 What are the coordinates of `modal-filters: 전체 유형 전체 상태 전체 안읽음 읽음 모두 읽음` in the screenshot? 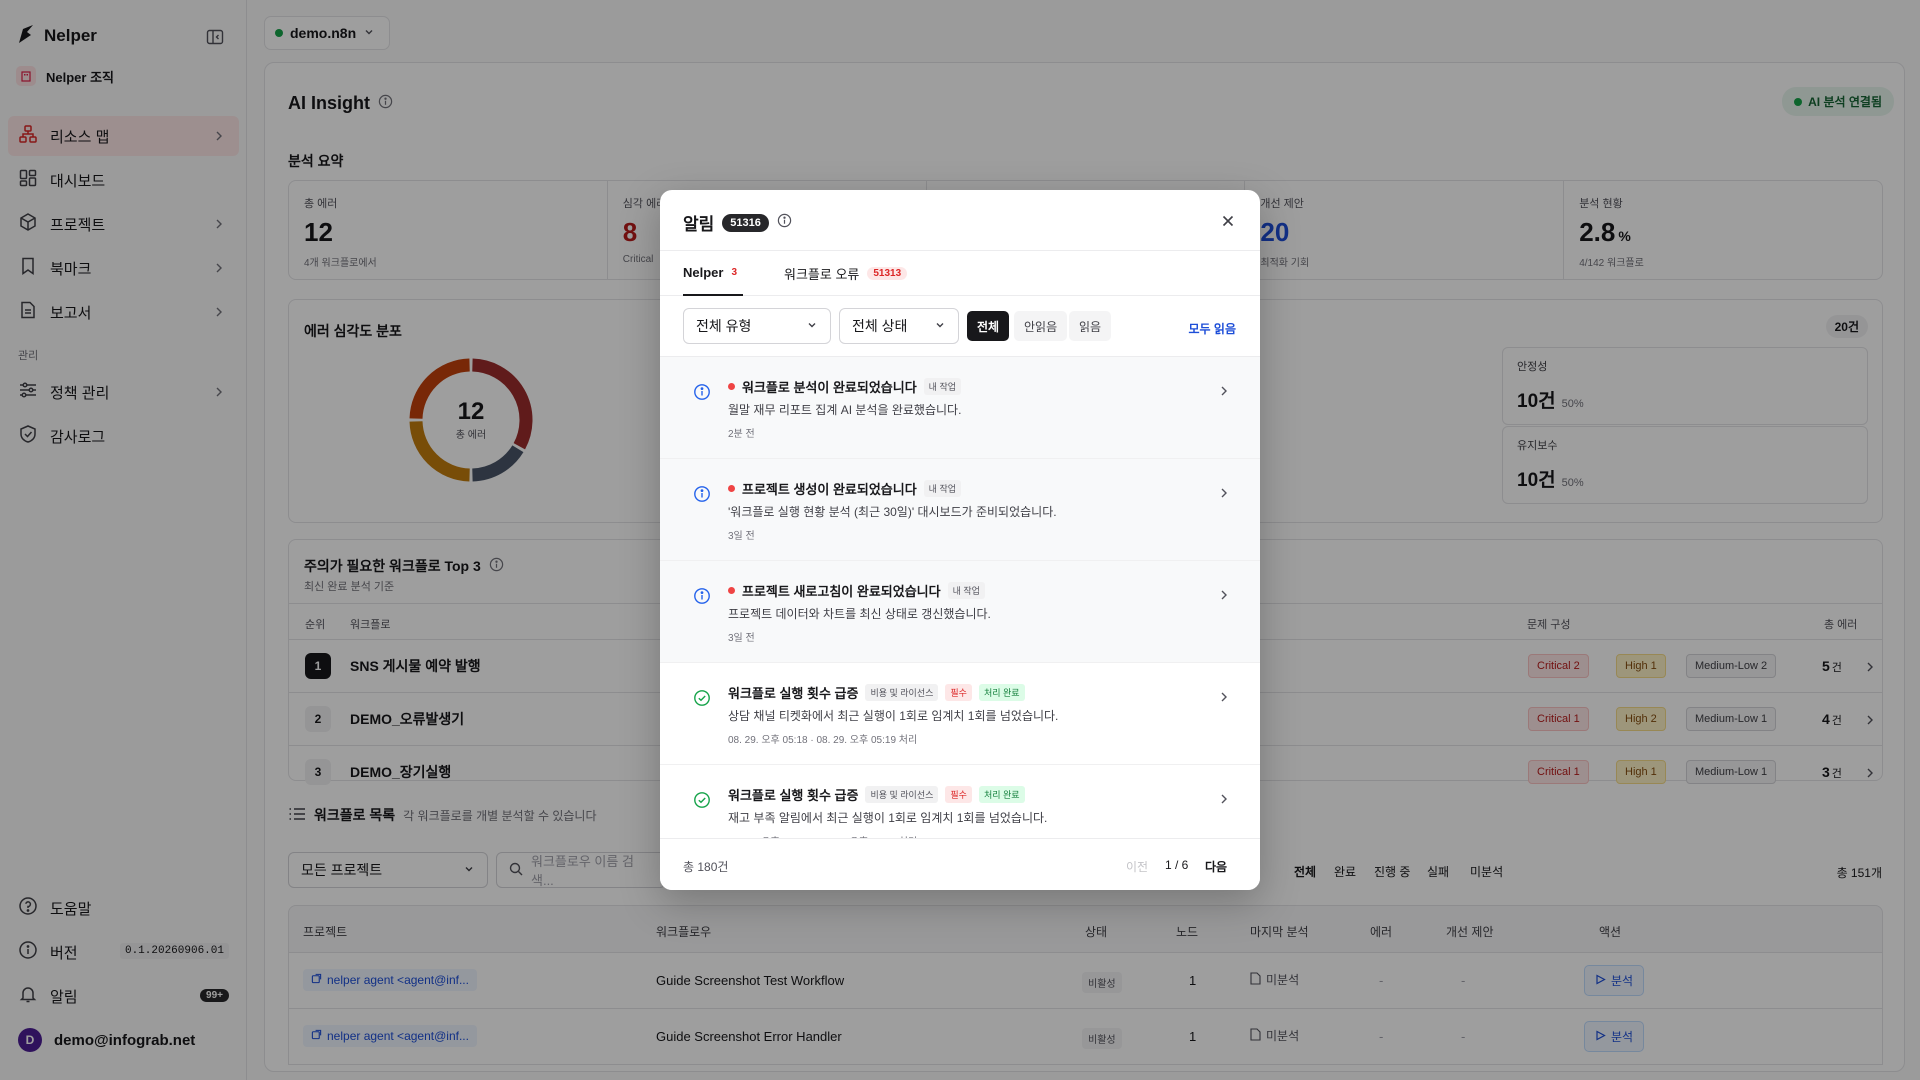 It's located at (960, 326).